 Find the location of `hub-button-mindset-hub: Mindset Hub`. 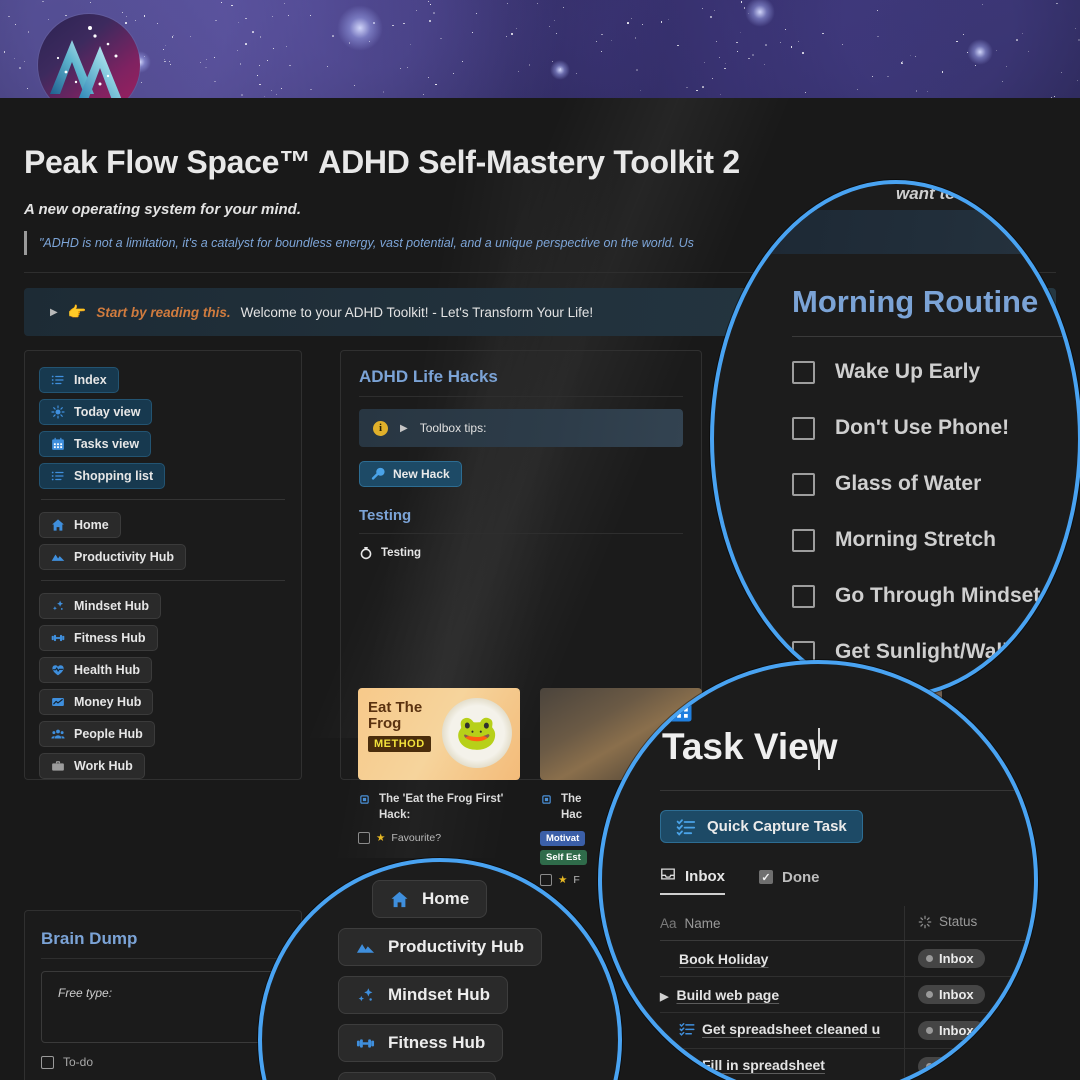

hub-button-mindset-hub: Mindset Hub is located at coordinates (423, 995).